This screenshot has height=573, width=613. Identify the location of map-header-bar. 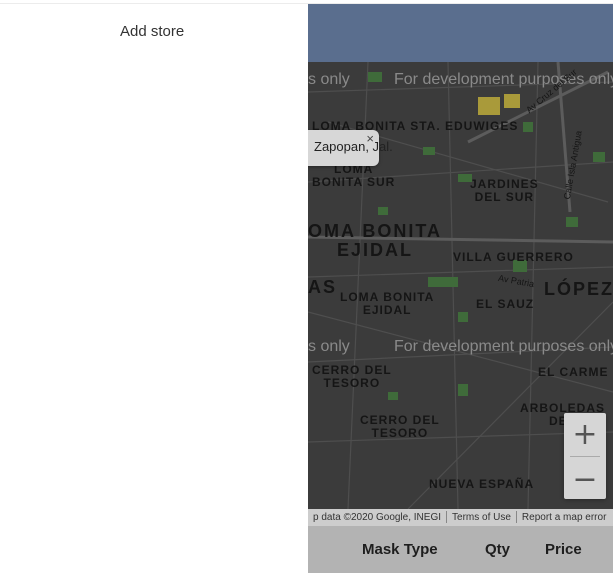
(460, 33).